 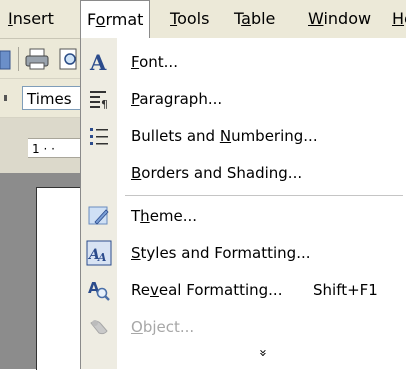 I want to click on paragraph-icon: ¶, so click(x=99, y=99).